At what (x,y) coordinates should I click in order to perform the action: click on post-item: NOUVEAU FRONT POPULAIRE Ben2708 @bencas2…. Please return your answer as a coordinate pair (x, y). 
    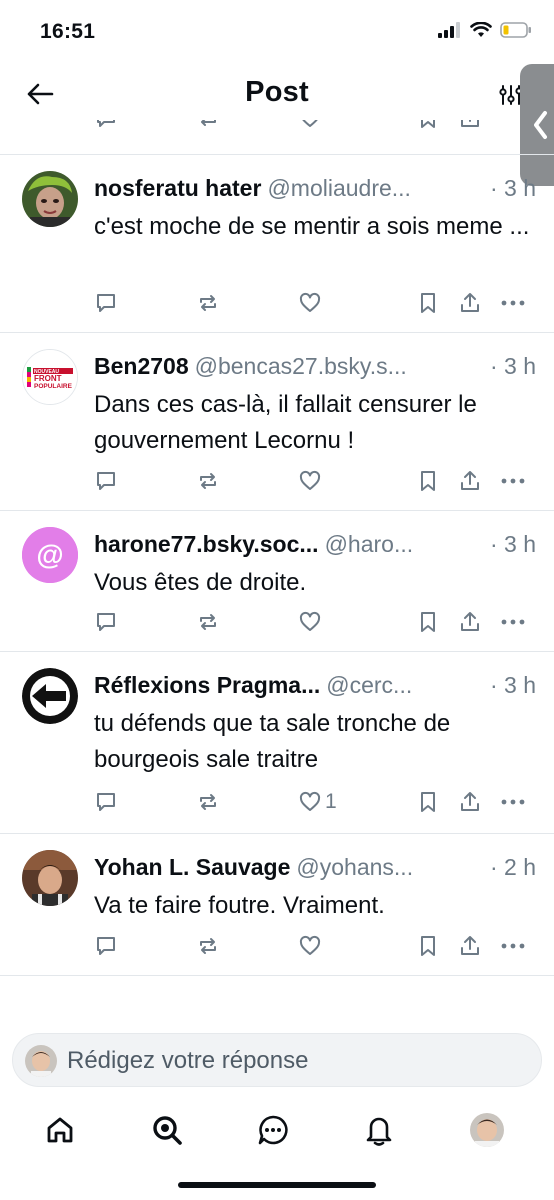
    Looking at the image, I should click on (277, 422).